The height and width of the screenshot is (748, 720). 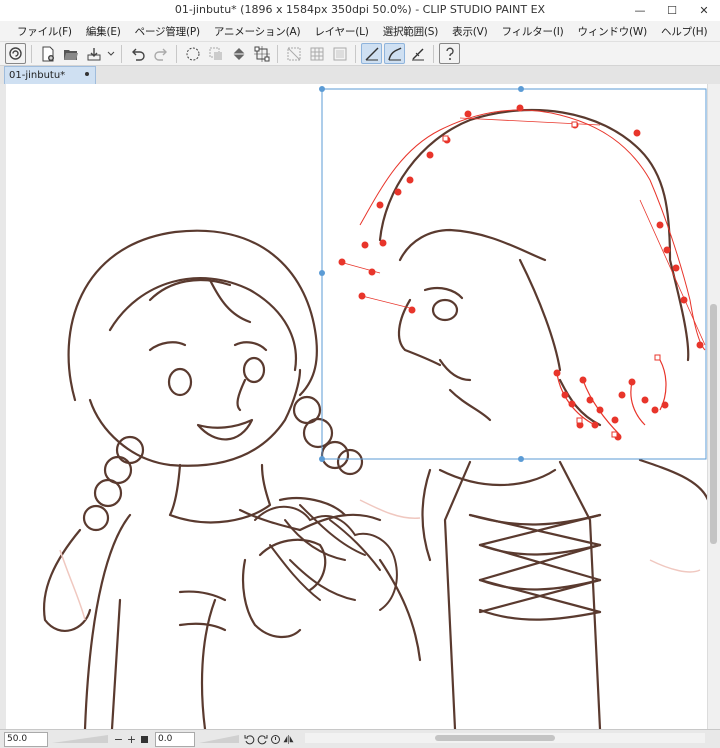 I want to click on zoom-field: 50.0, so click(x=26, y=739).